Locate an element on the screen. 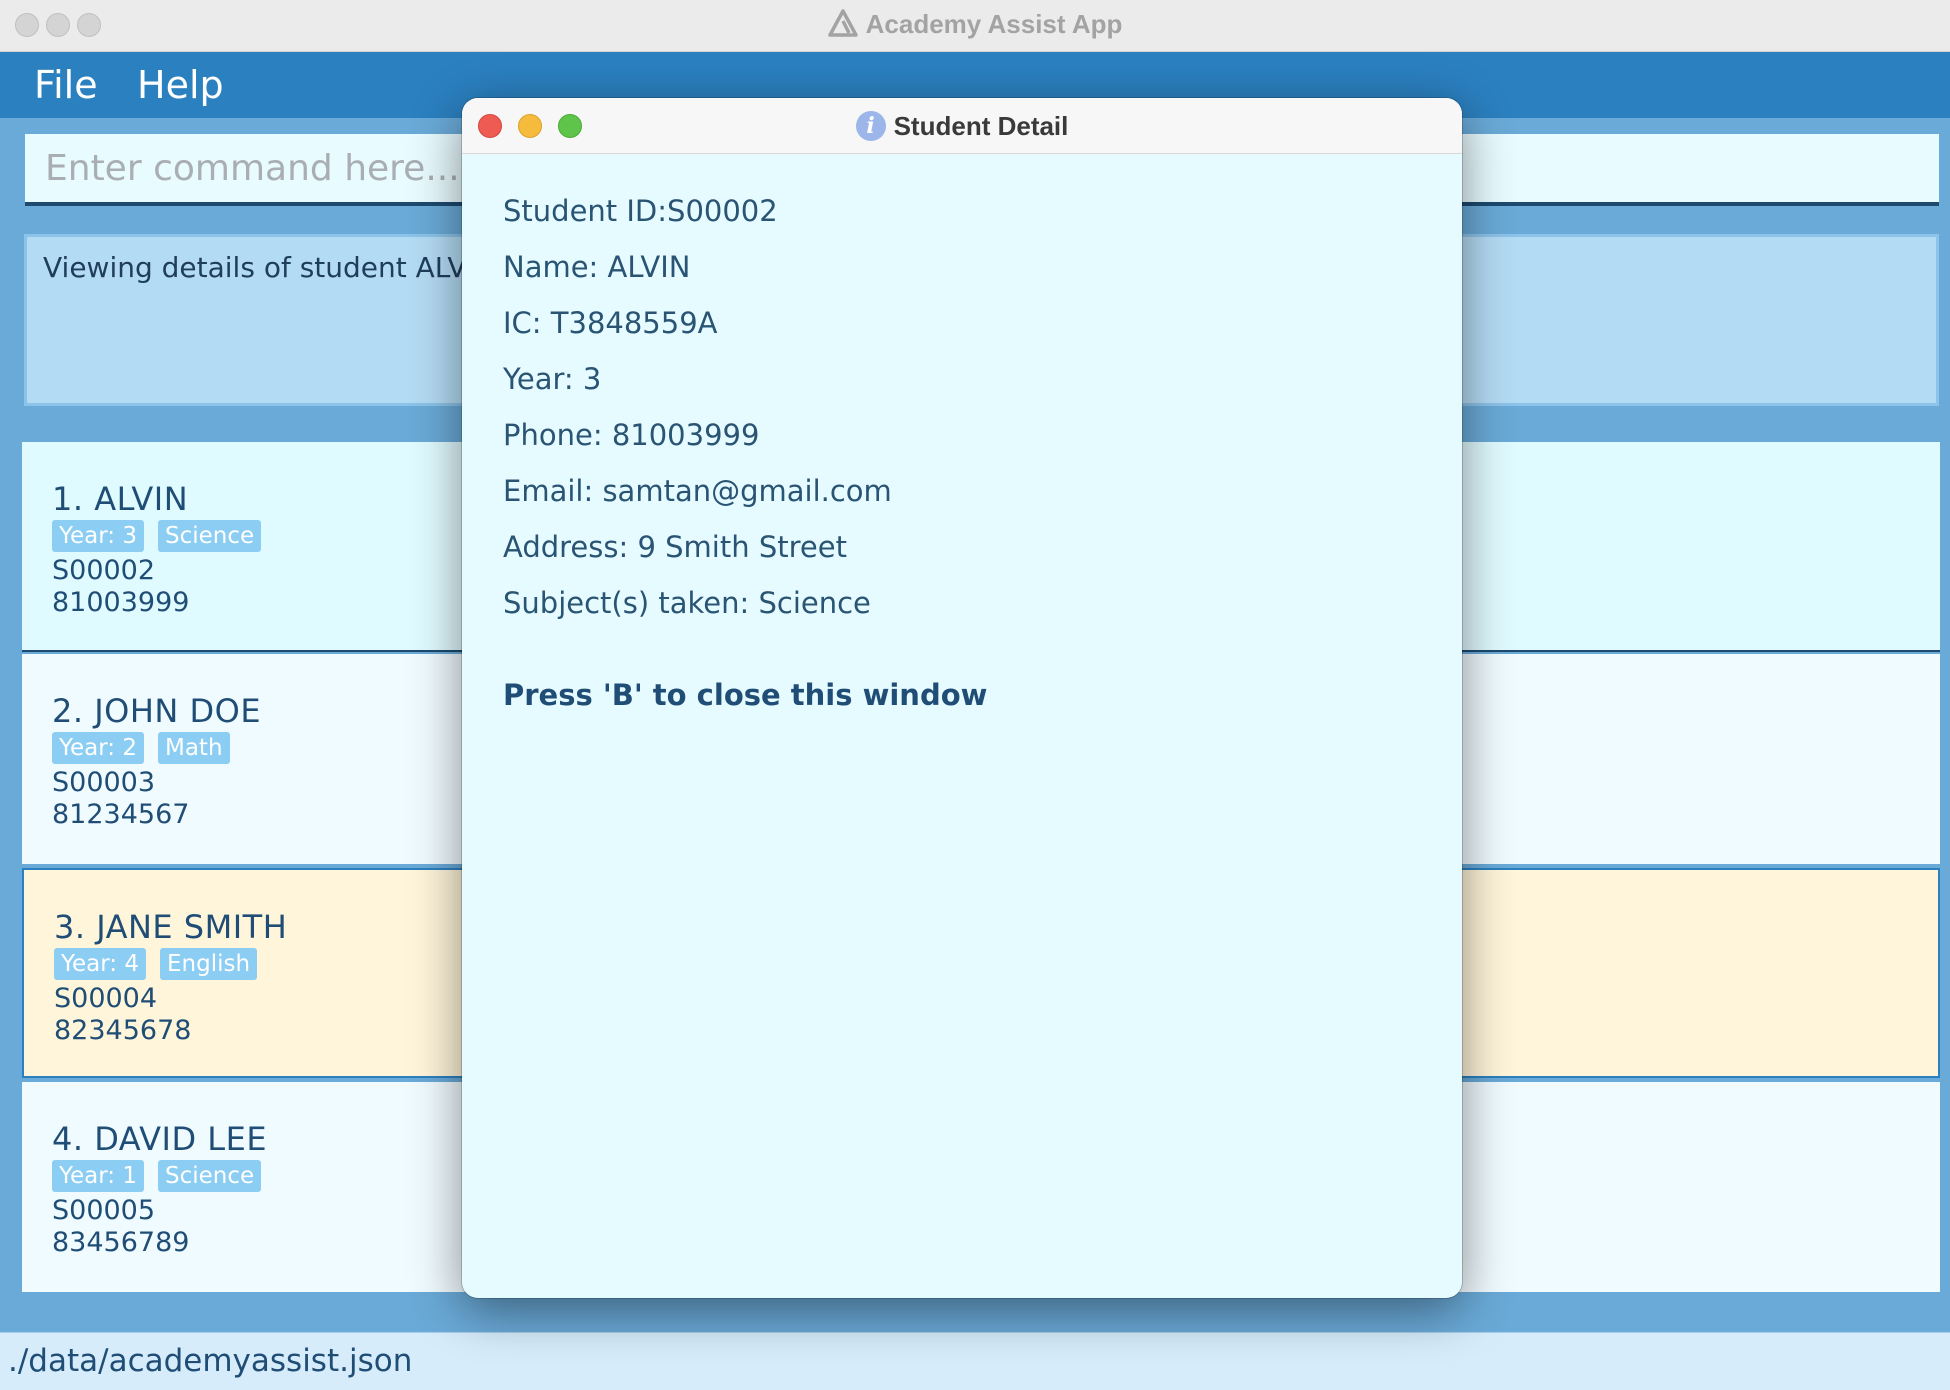 The image size is (1950, 1390). tag-subject: Math is located at coordinates (193, 748).